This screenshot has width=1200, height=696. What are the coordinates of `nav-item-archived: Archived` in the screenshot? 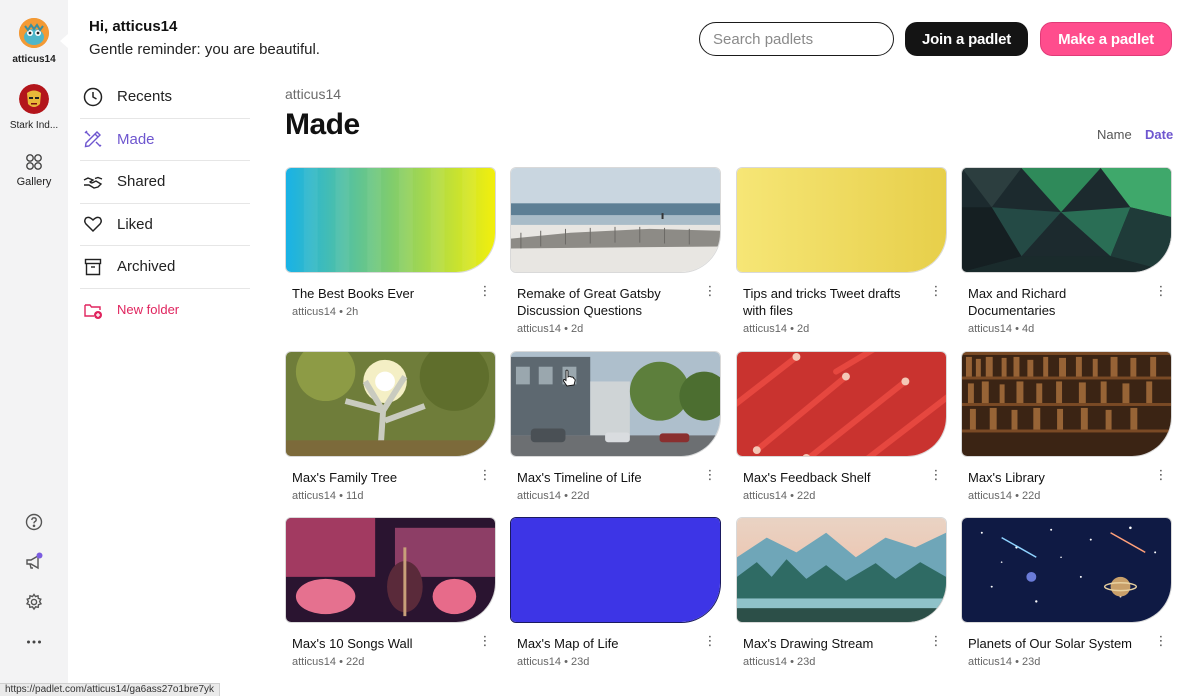 It's located at (165, 267).